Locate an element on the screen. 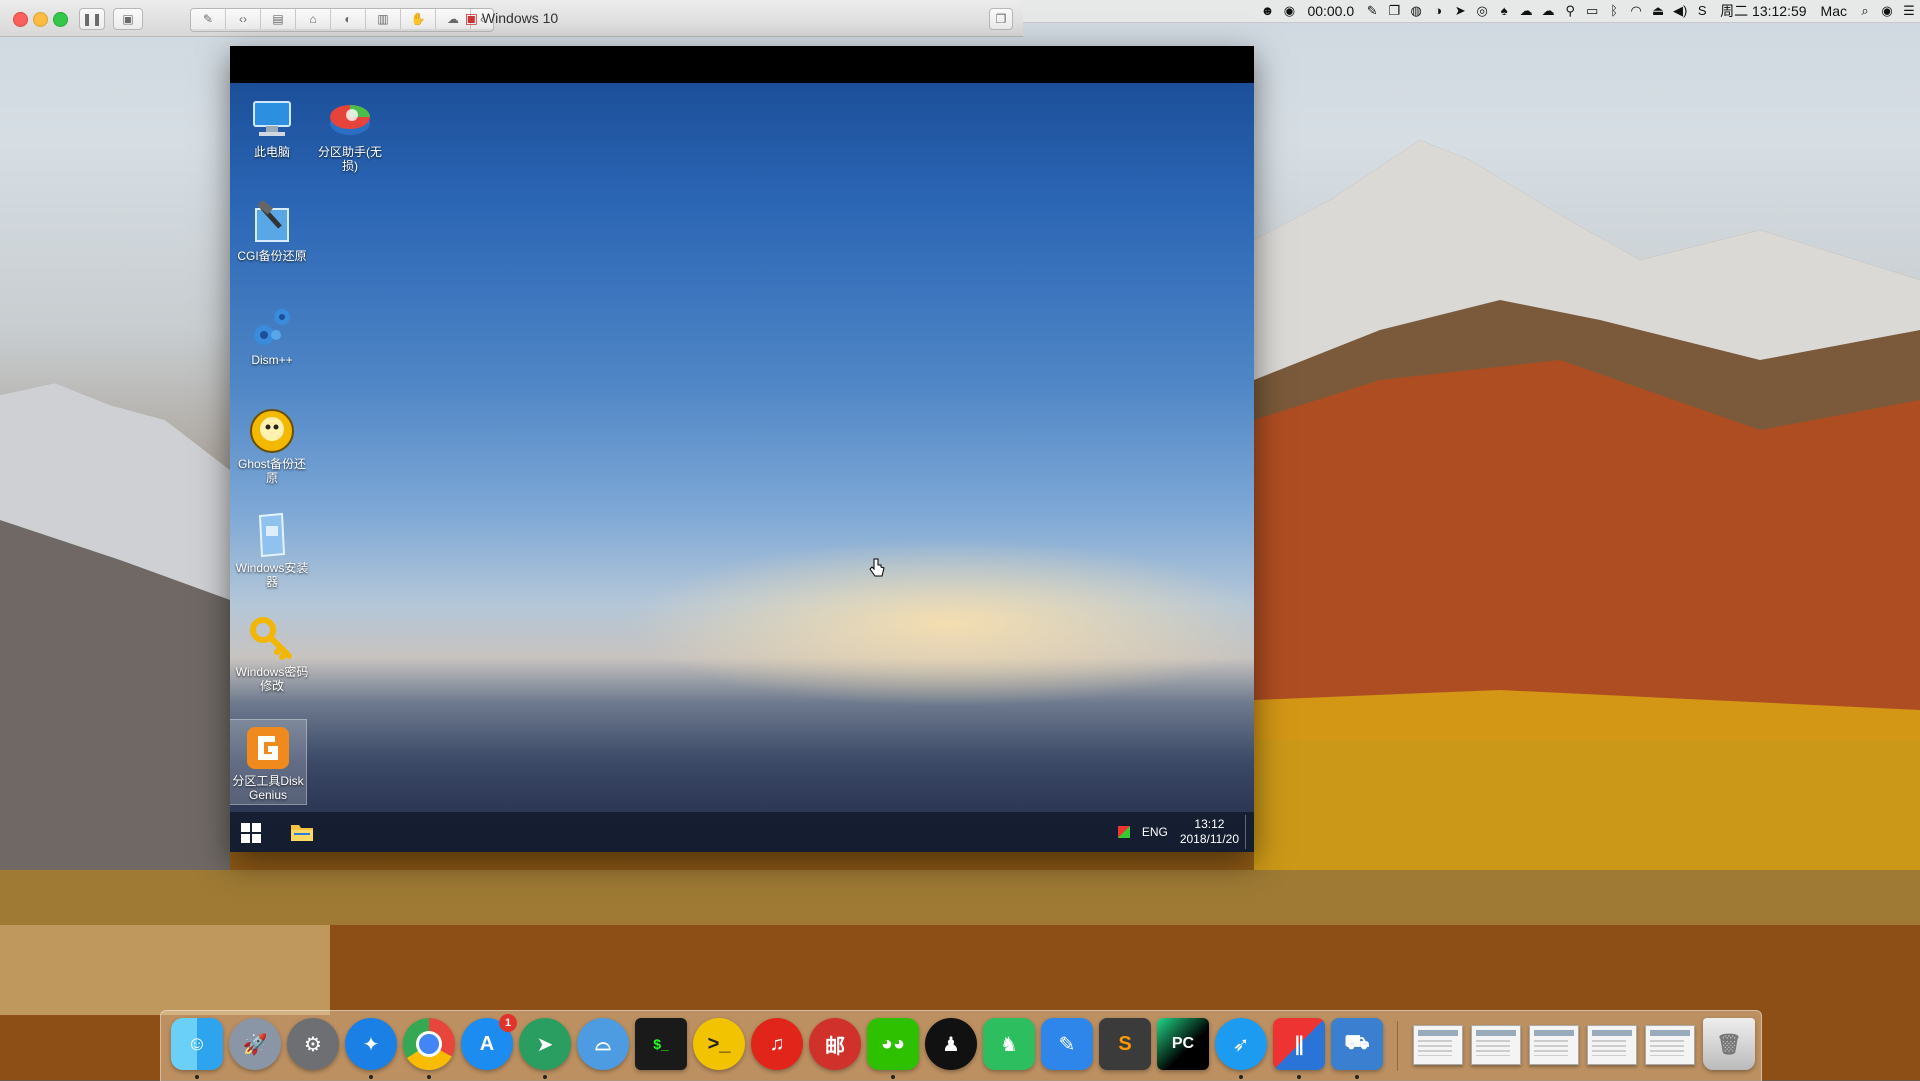 The width and height of the screenshot is (1920, 1081). code-button: ‹› is located at coordinates (243, 19).